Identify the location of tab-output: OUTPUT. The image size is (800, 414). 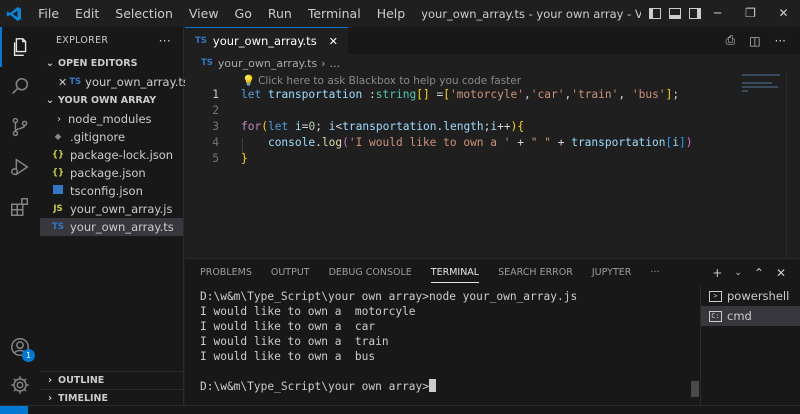
(290, 272).